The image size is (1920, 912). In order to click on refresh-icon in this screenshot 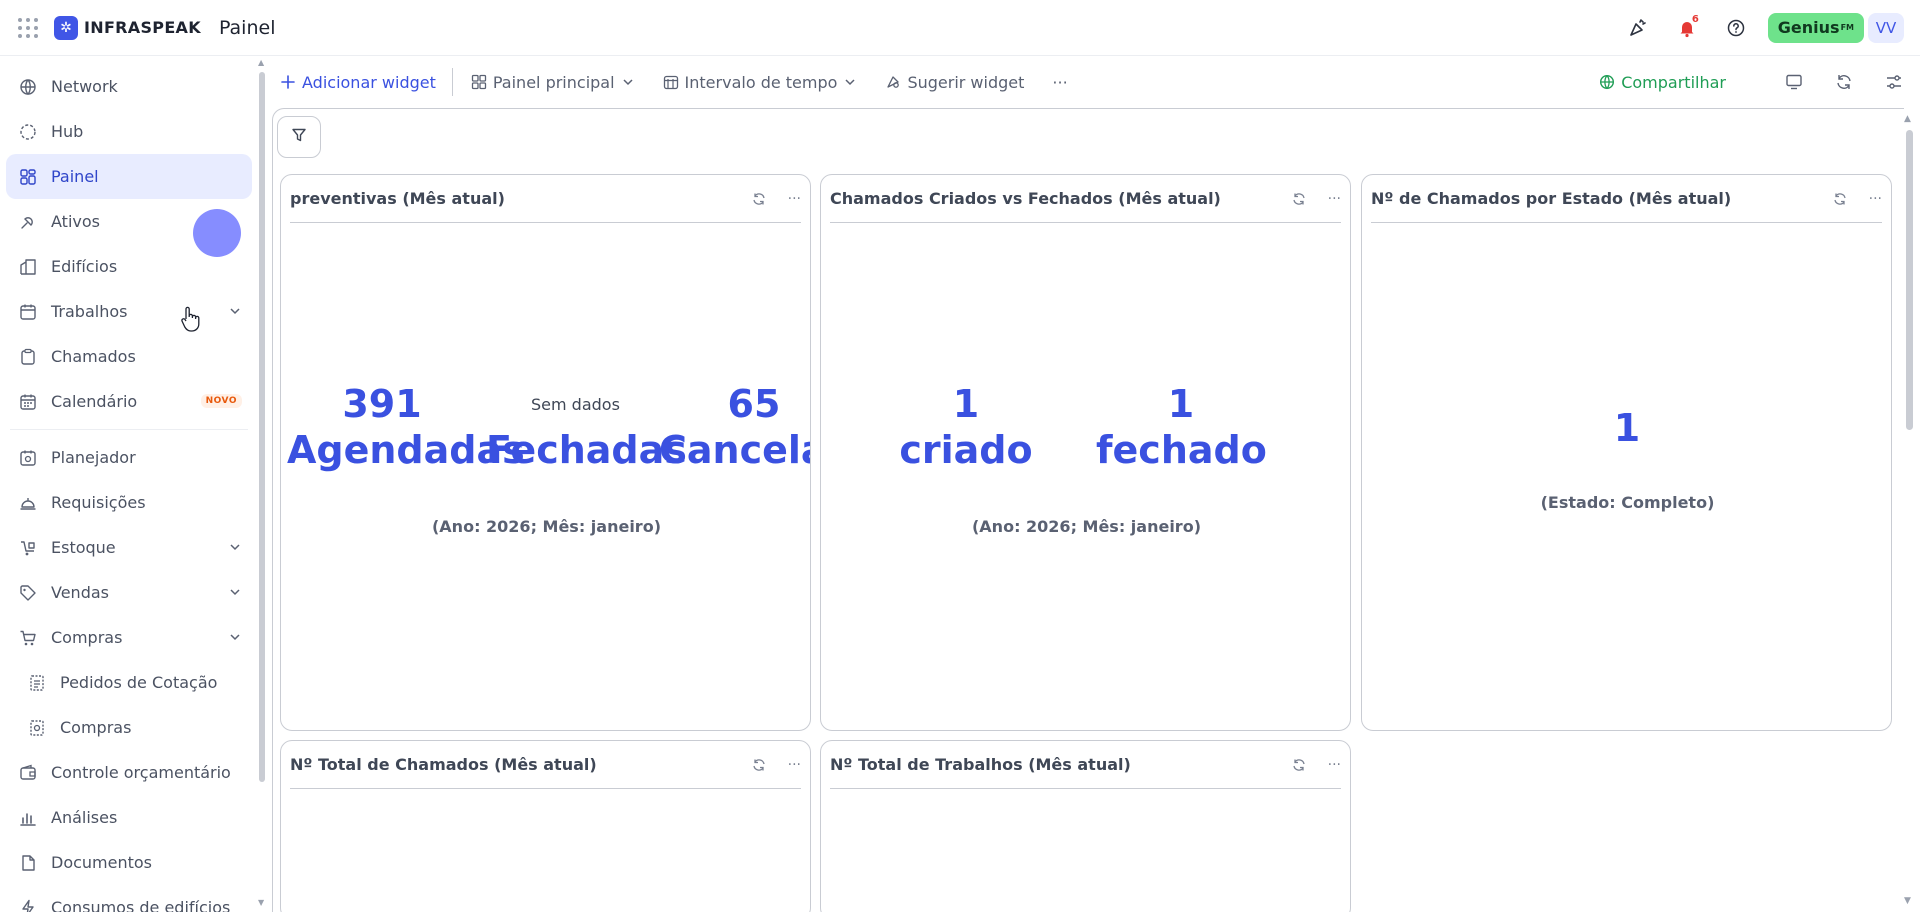, I will do `click(1844, 82)`.